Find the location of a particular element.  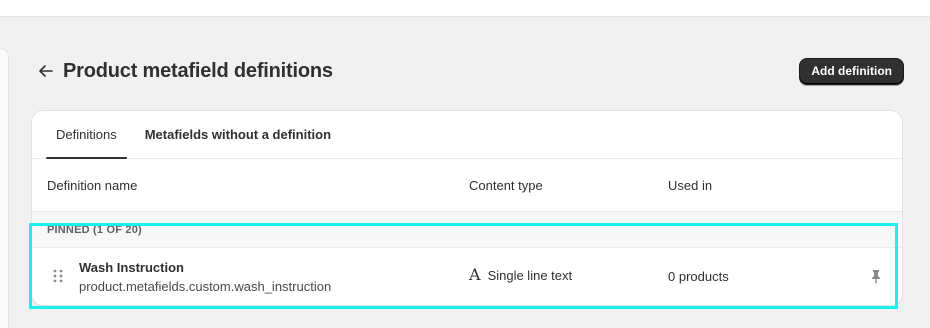

page-title: Product metafield definitions is located at coordinates (198, 70).